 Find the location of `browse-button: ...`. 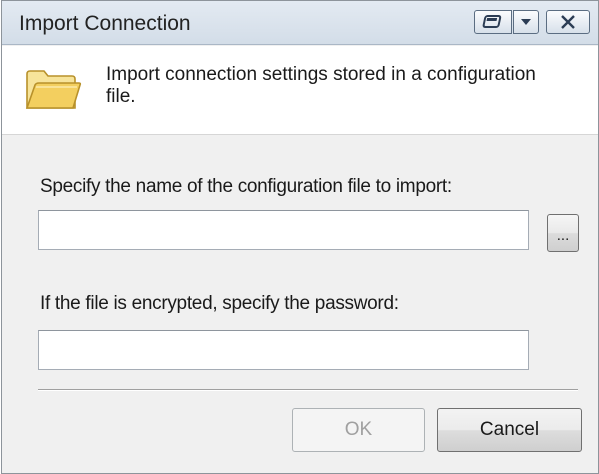

browse-button: ... is located at coordinates (563, 233).